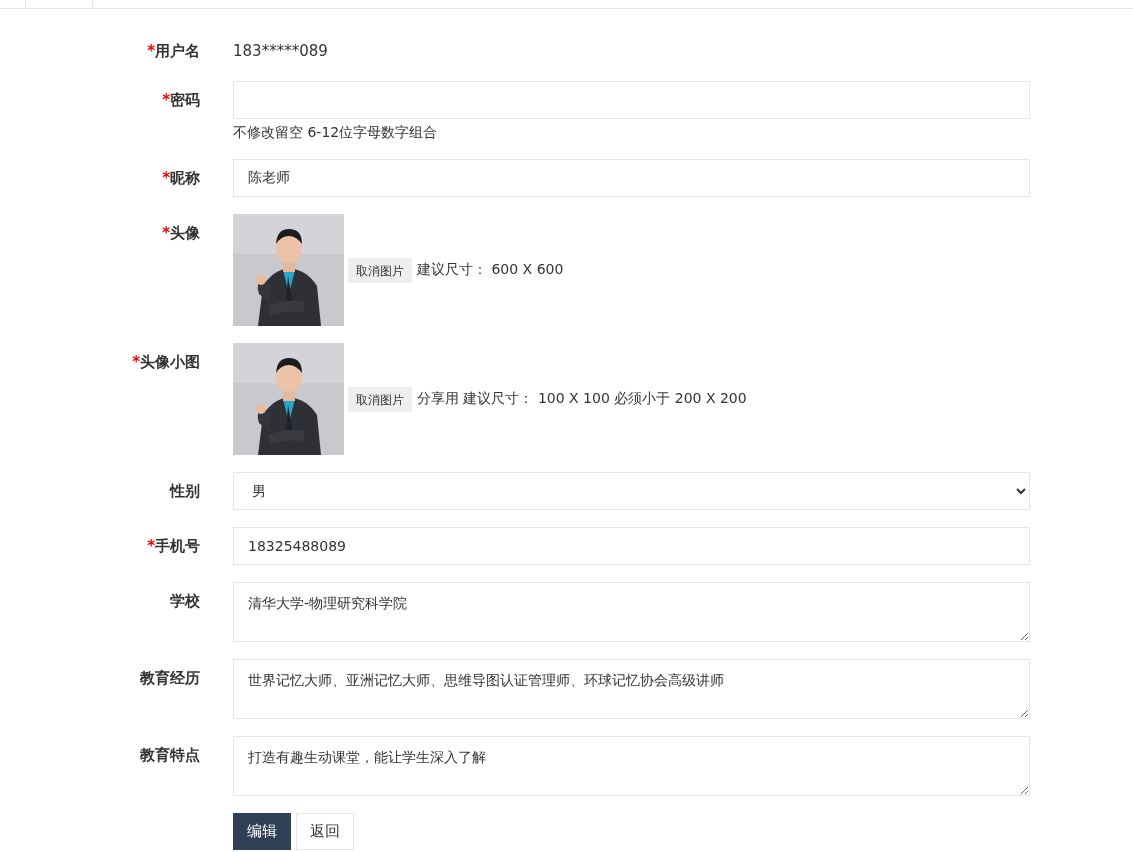  What do you see at coordinates (185, 601) in the screenshot?
I see `field-label: 学校` at bounding box center [185, 601].